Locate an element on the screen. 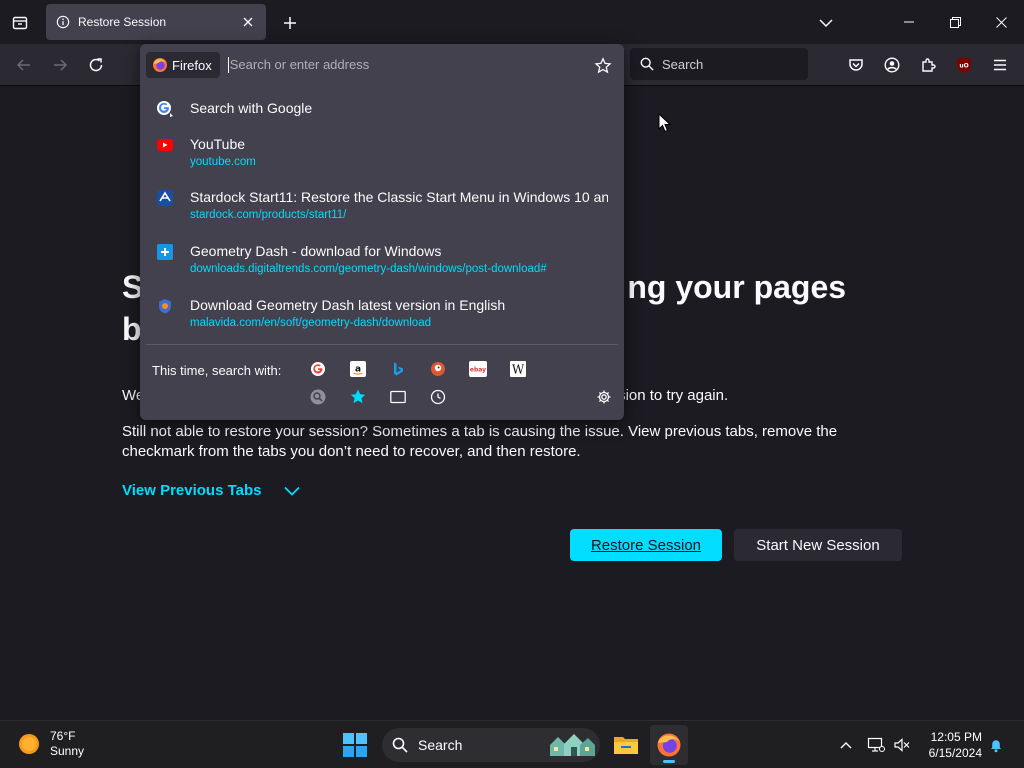 The height and width of the screenshot is (768, 1024). bookmarks-icon is located at coordinates (358, 396).